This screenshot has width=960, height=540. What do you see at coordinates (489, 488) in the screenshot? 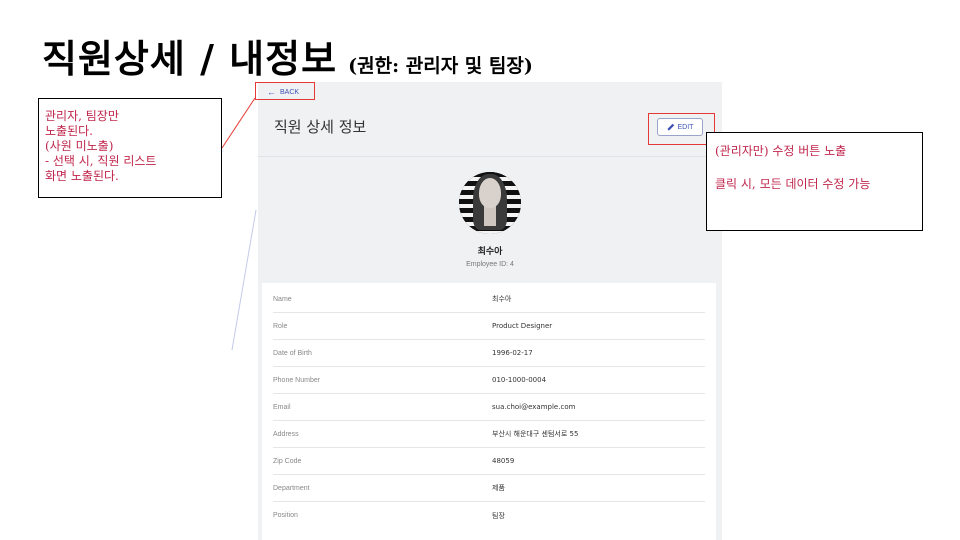
I see `table-row: Department 제품` at bounding box center [489, 488].